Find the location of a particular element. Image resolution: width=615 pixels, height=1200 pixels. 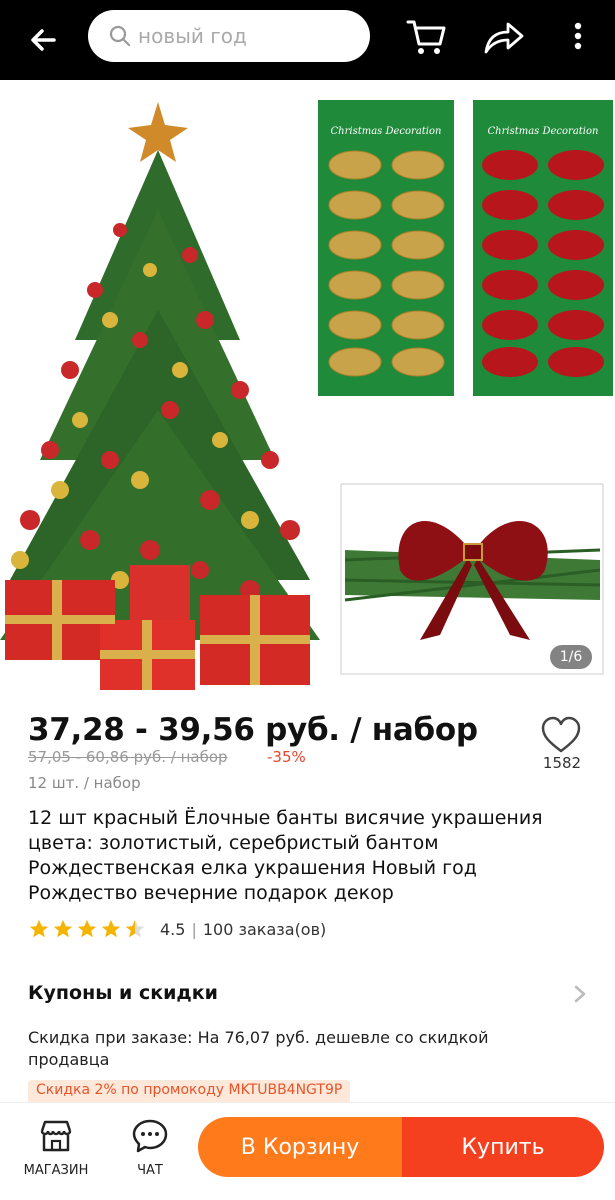

bottom-action-bar: МАГАЗИН ЧАТ В Корзину Купить is located at coordinates (307, 1151).